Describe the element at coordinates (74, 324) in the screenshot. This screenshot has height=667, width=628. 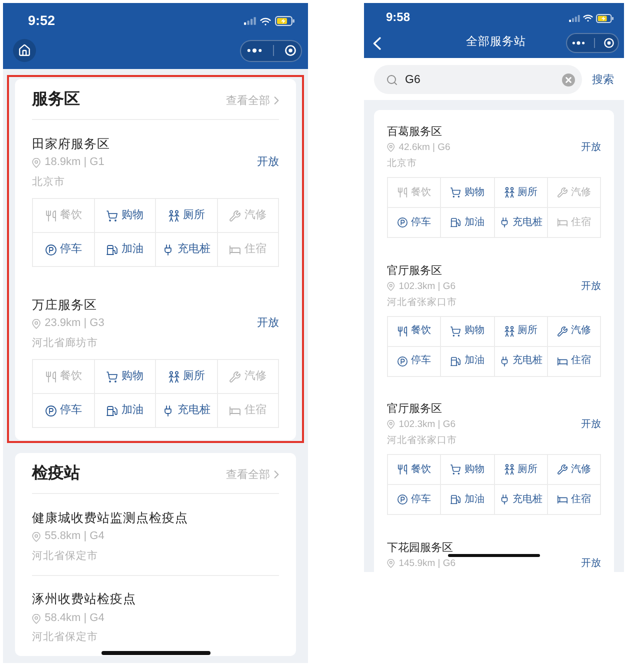
I see `distance-text: 23.9km | G3` at that location.